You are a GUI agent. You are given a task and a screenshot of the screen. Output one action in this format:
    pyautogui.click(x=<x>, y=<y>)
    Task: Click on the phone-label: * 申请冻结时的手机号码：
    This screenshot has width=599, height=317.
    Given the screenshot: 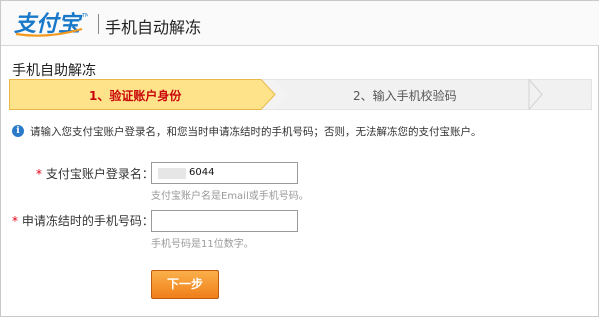 What is the action you would take?
    pyautogui.click(x=83, y=220)
    